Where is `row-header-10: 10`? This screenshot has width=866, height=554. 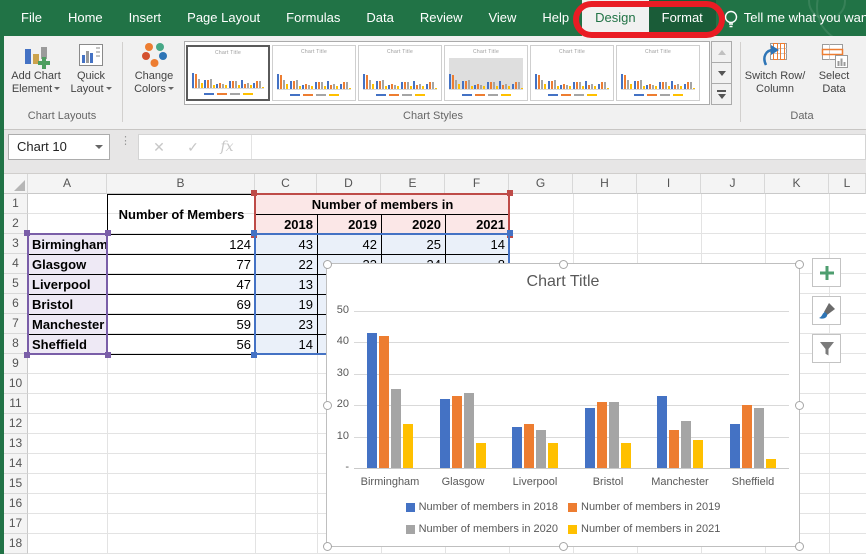 row-header-10: 10 is located at coordinates (16, 384).